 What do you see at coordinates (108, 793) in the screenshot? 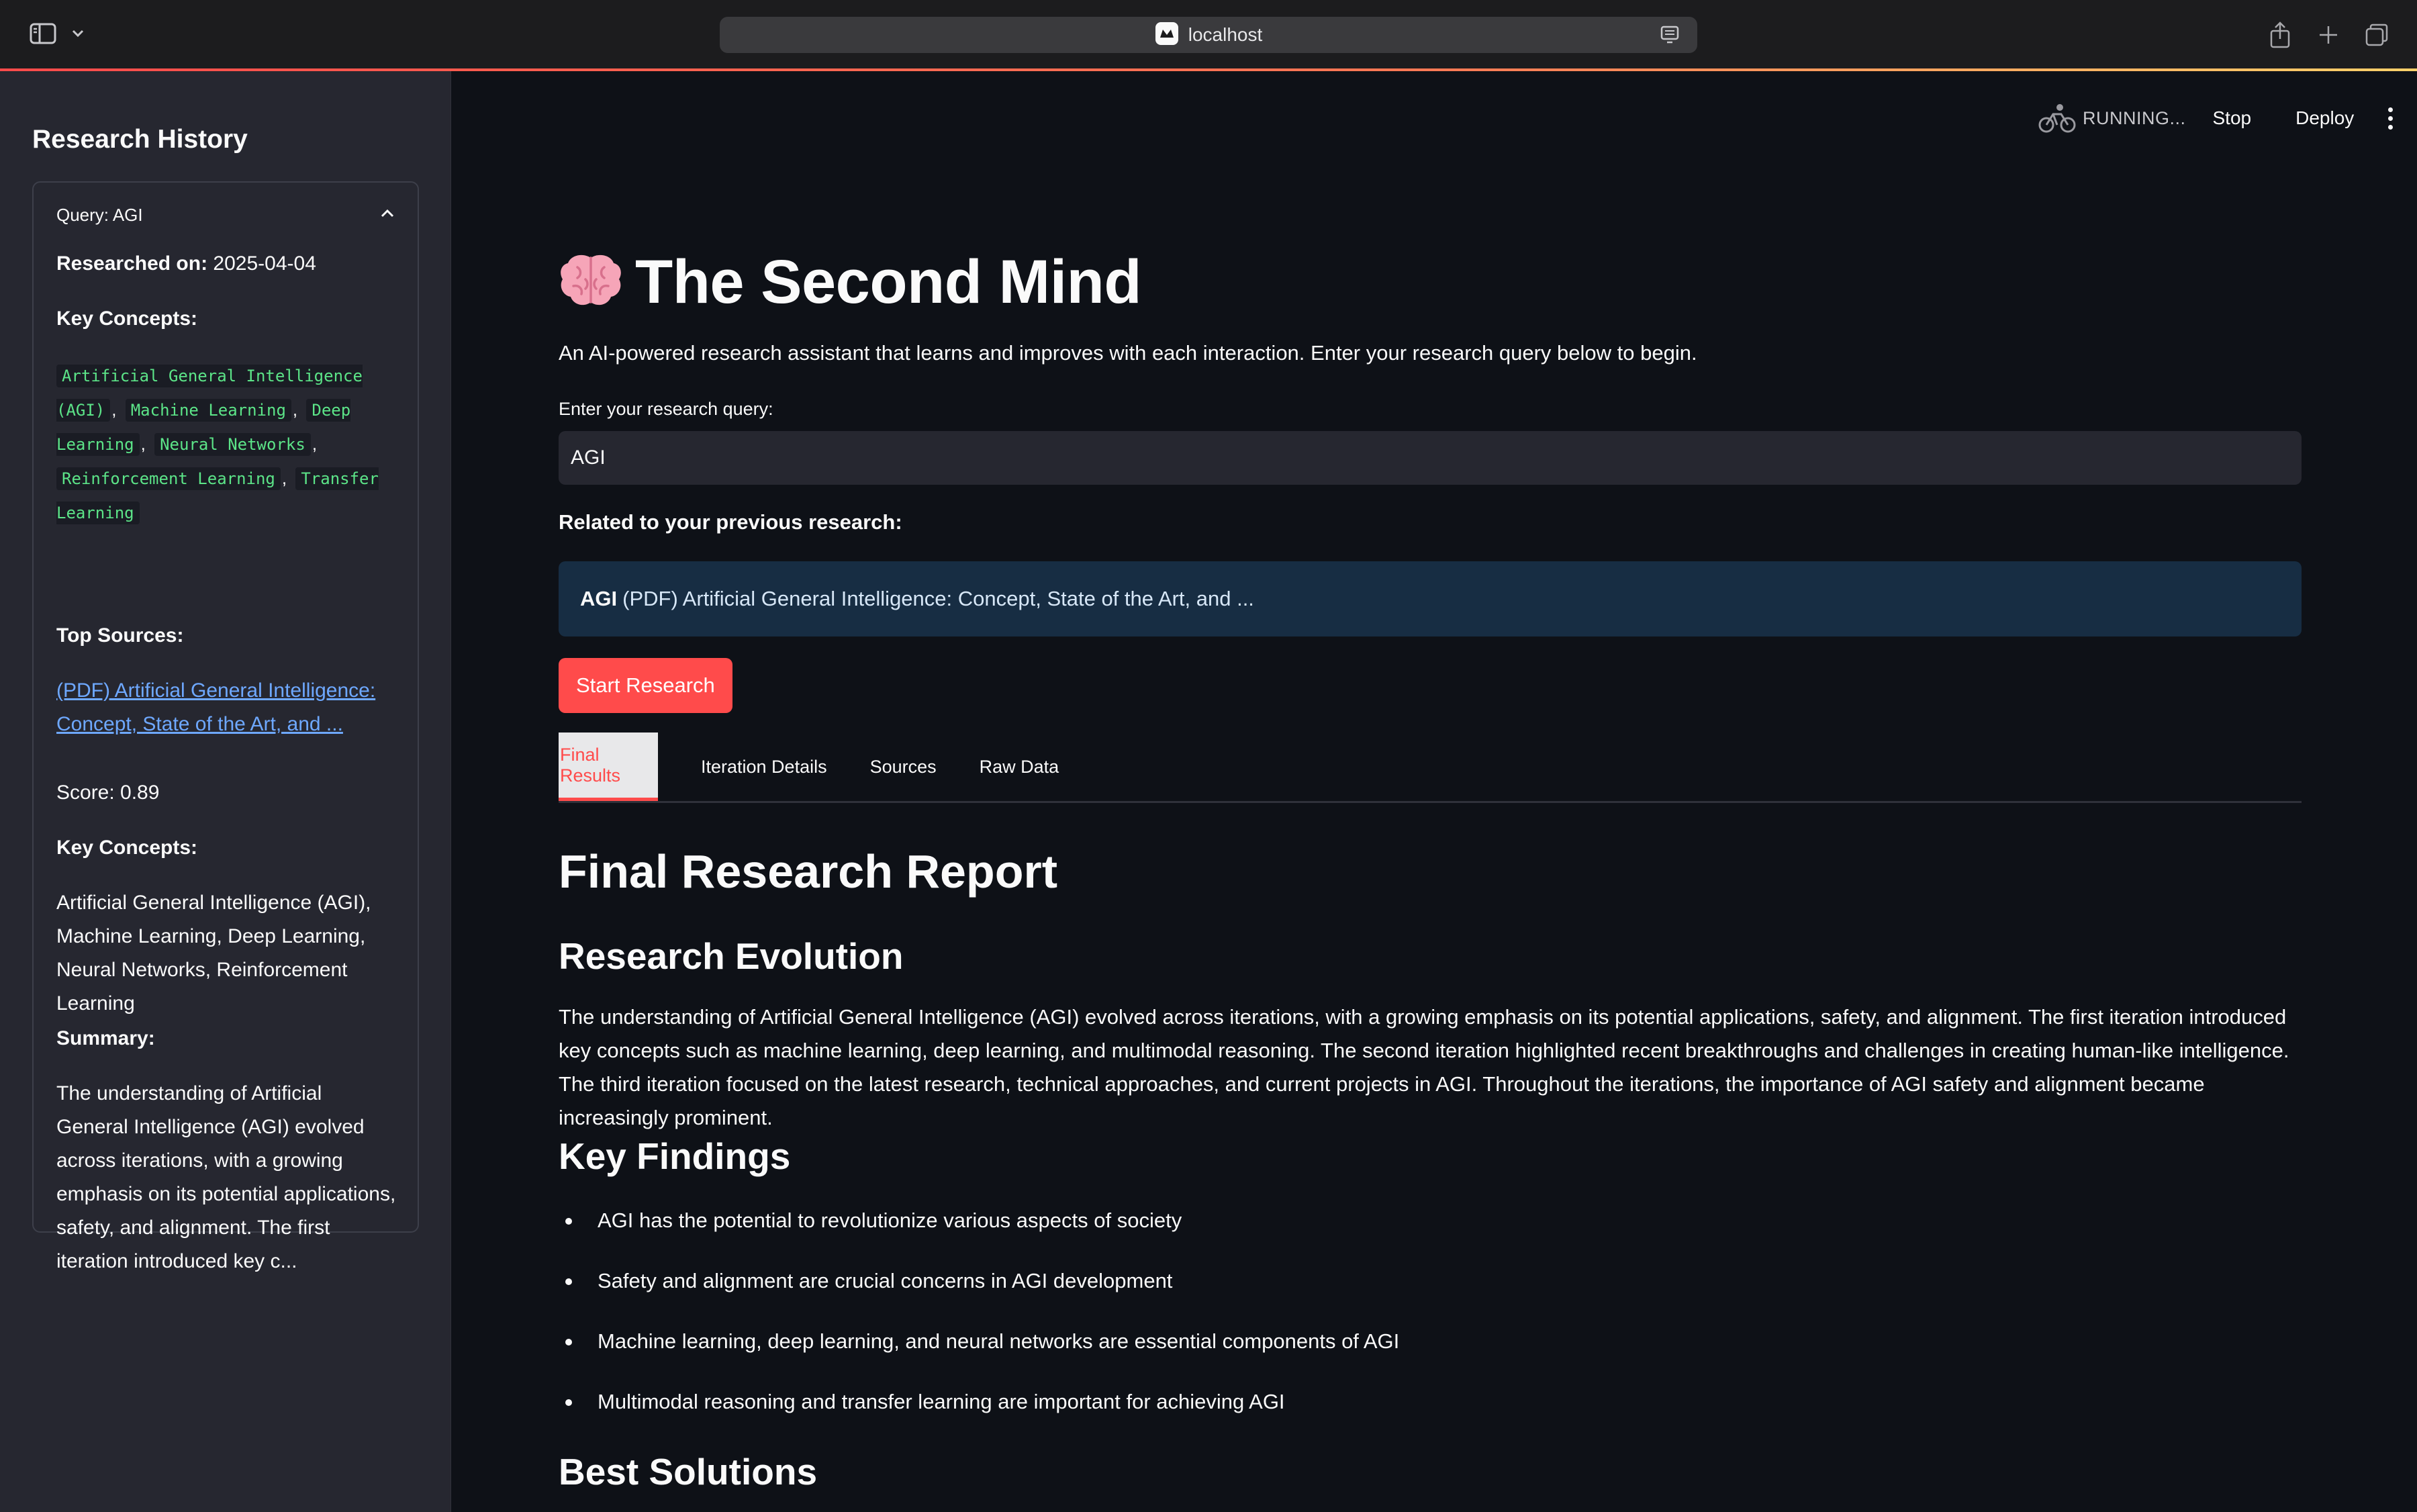
I see `source-score: Score: 0.89` at bounding box center [108, 793].